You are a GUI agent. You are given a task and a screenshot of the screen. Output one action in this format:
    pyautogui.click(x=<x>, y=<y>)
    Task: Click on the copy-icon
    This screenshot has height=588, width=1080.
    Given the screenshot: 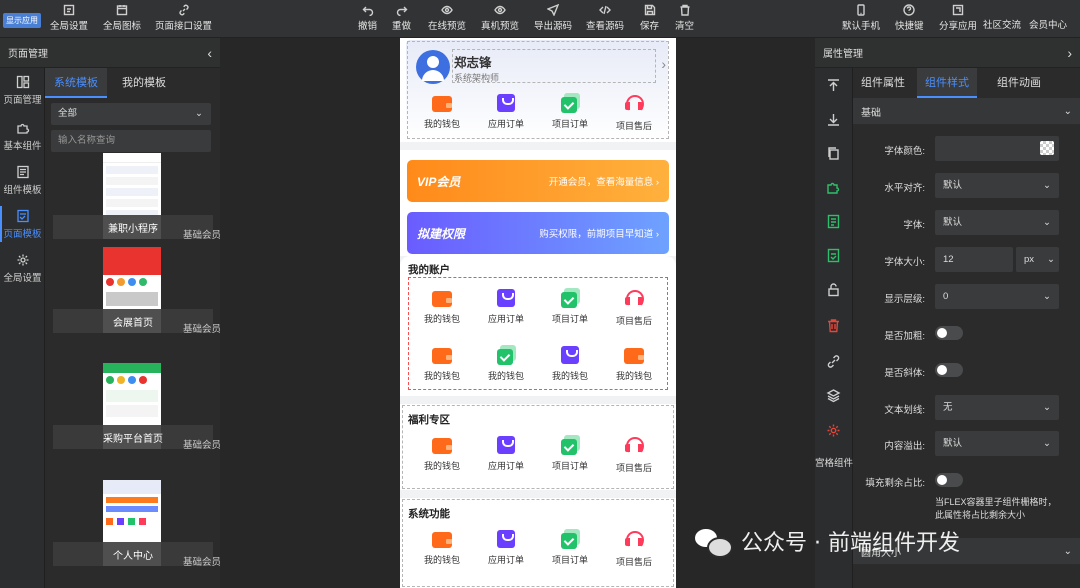 What is the action you would take?
    pyautogui.click(x=834, y=154)
    